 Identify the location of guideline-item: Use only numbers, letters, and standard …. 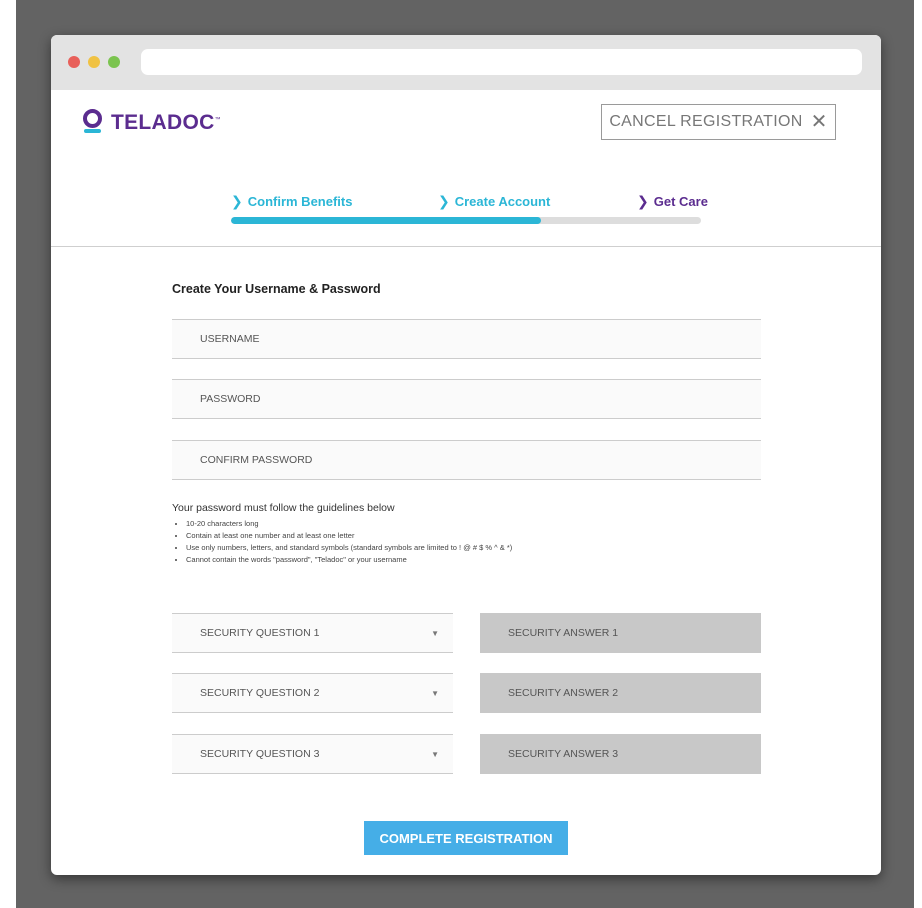
(349, 548).